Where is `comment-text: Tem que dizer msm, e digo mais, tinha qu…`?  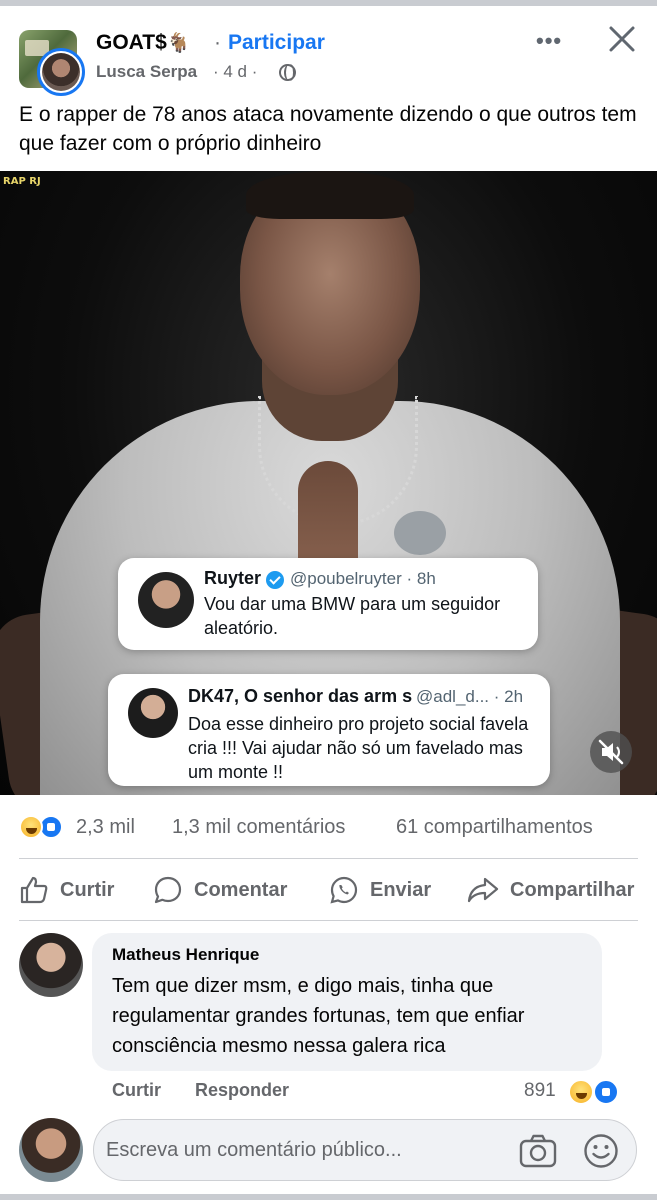
comment-text: Tem que dizer msm, e digo mais, tinha qu… is located at coordinates (318, 1016).